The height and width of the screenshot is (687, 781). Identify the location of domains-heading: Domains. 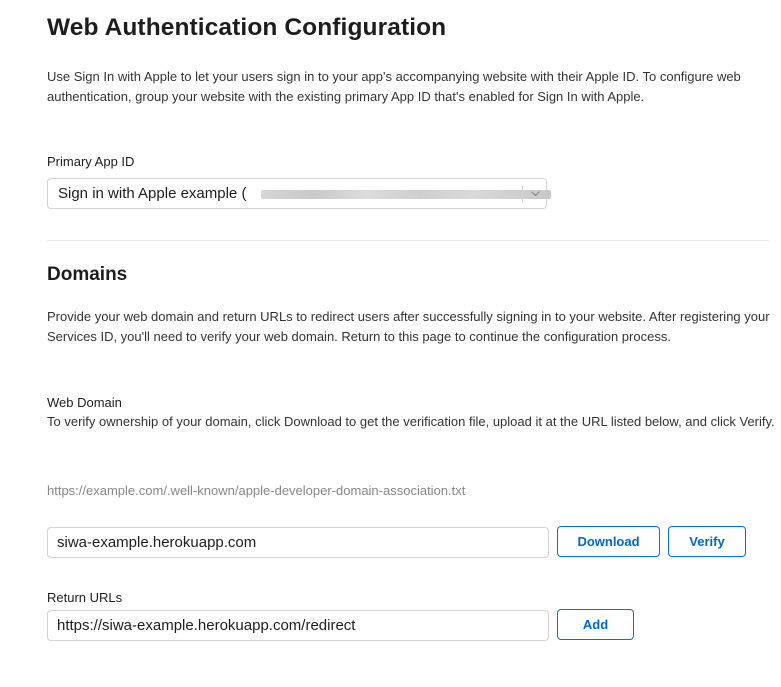
(87, 274).